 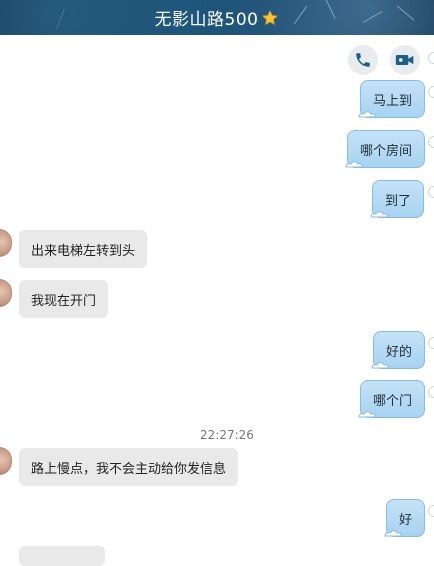 I want to click on message-text: 马上到, so click(x=393, y=101).